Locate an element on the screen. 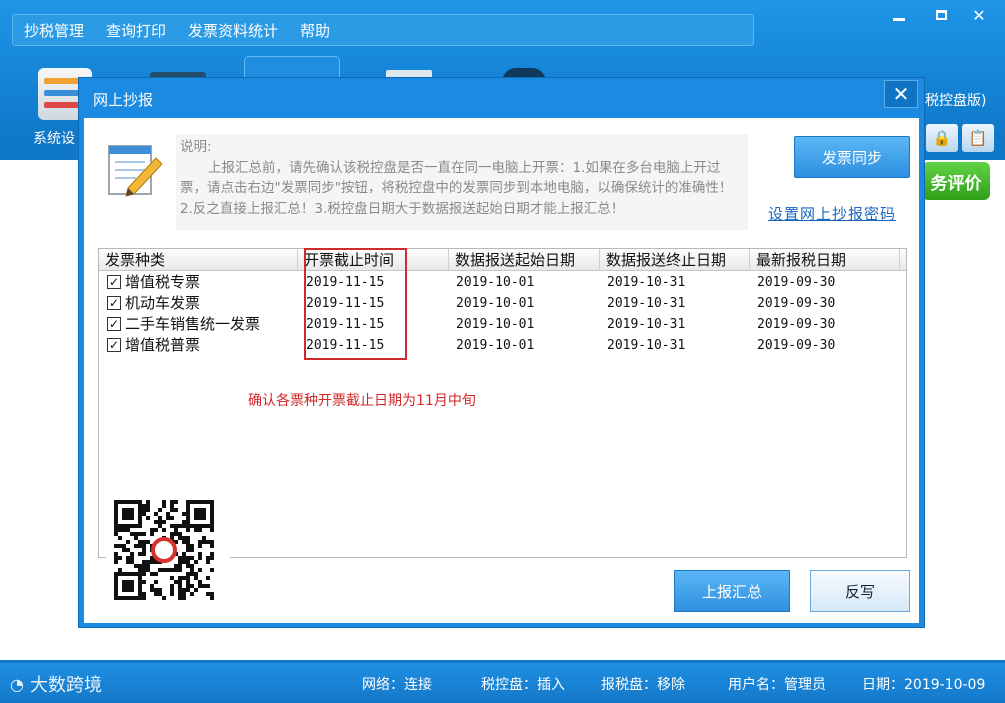 This screenshot has width=1005, height=703. report-summary-button: 上报汇总 is located at coordinates (732, 591).